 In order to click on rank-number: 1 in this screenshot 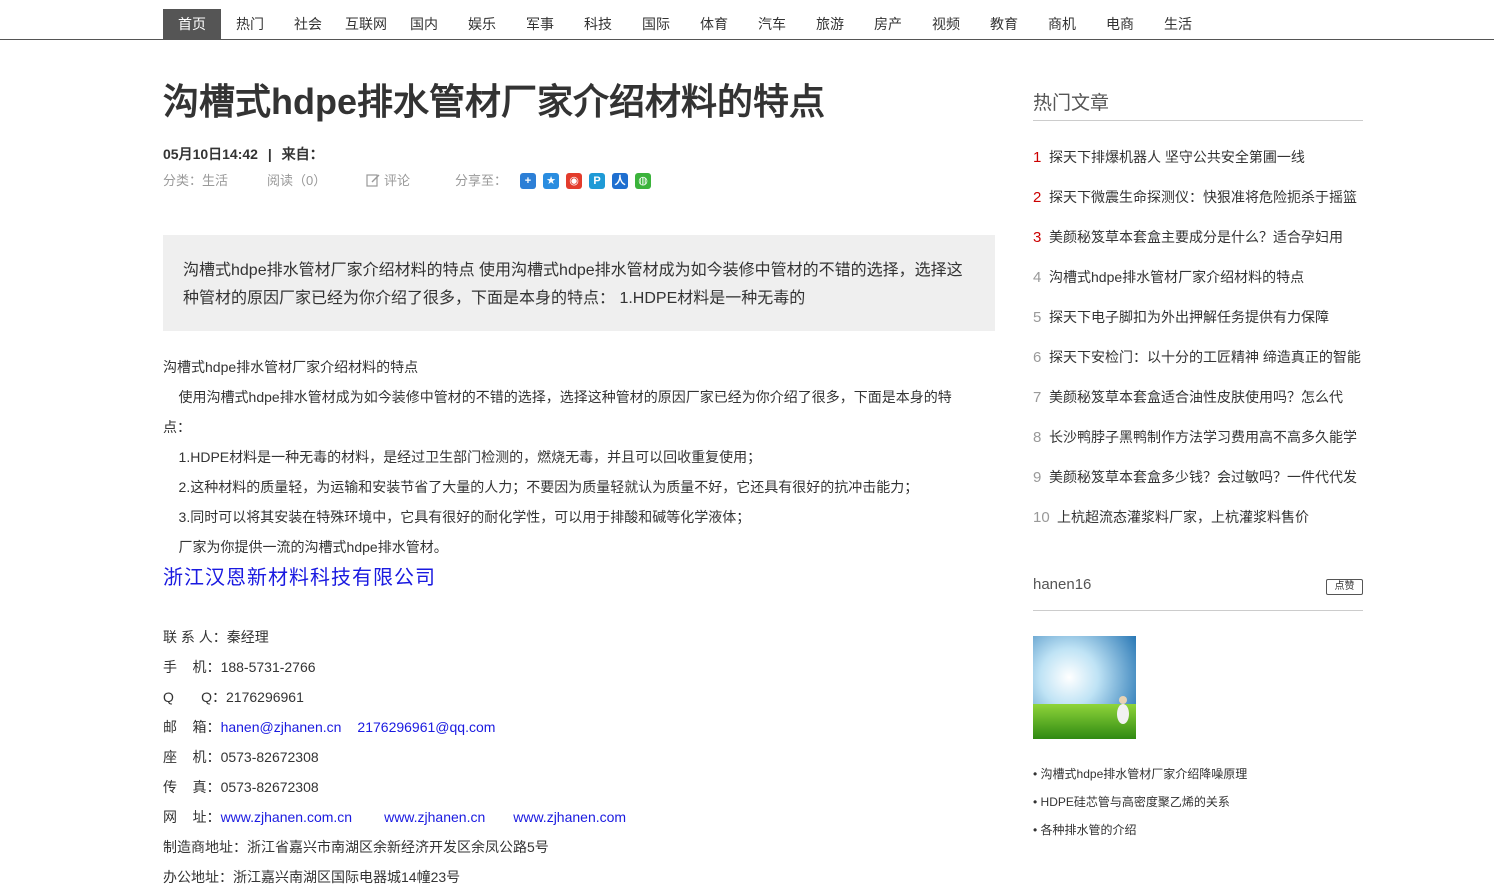, I will do `click(1037, 157)`.